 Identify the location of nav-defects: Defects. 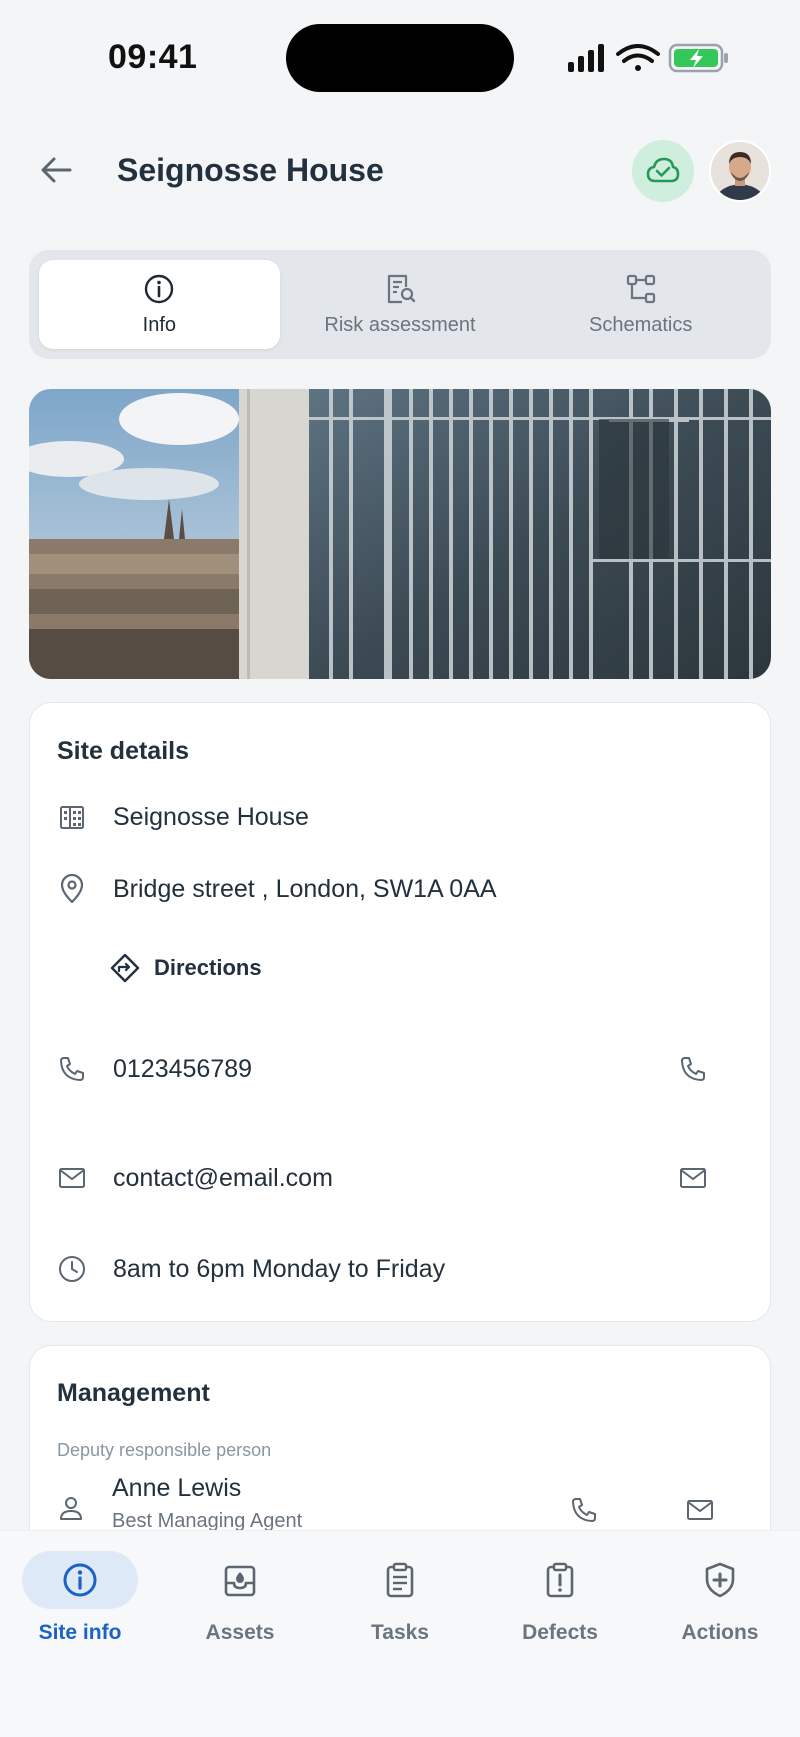
(560, 1598).